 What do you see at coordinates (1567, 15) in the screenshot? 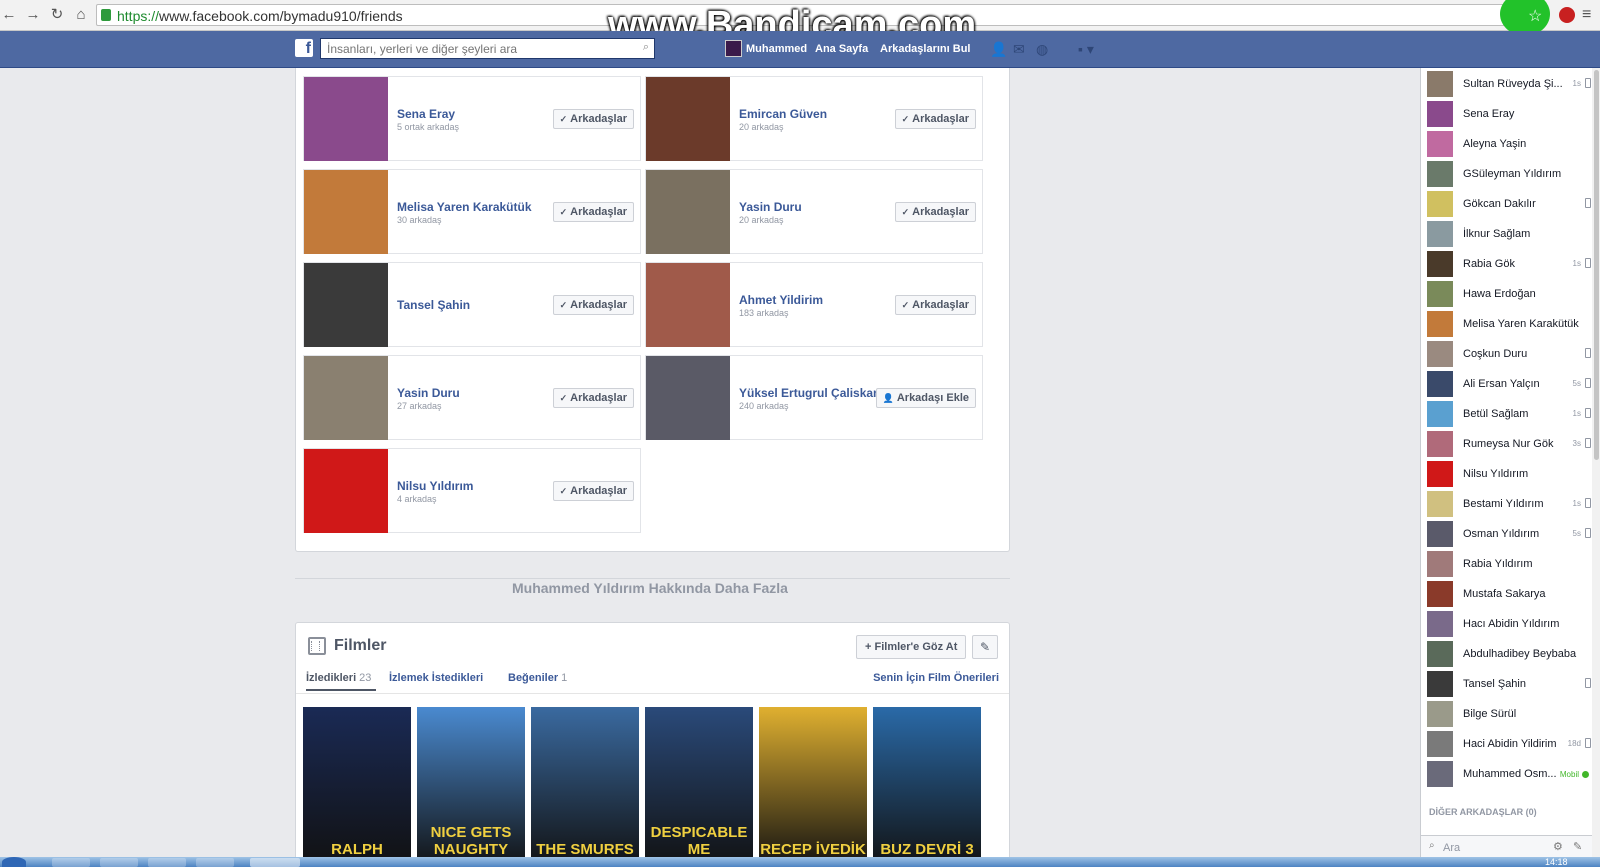
I see `extension-icon` at bounding box center [1567, 15].